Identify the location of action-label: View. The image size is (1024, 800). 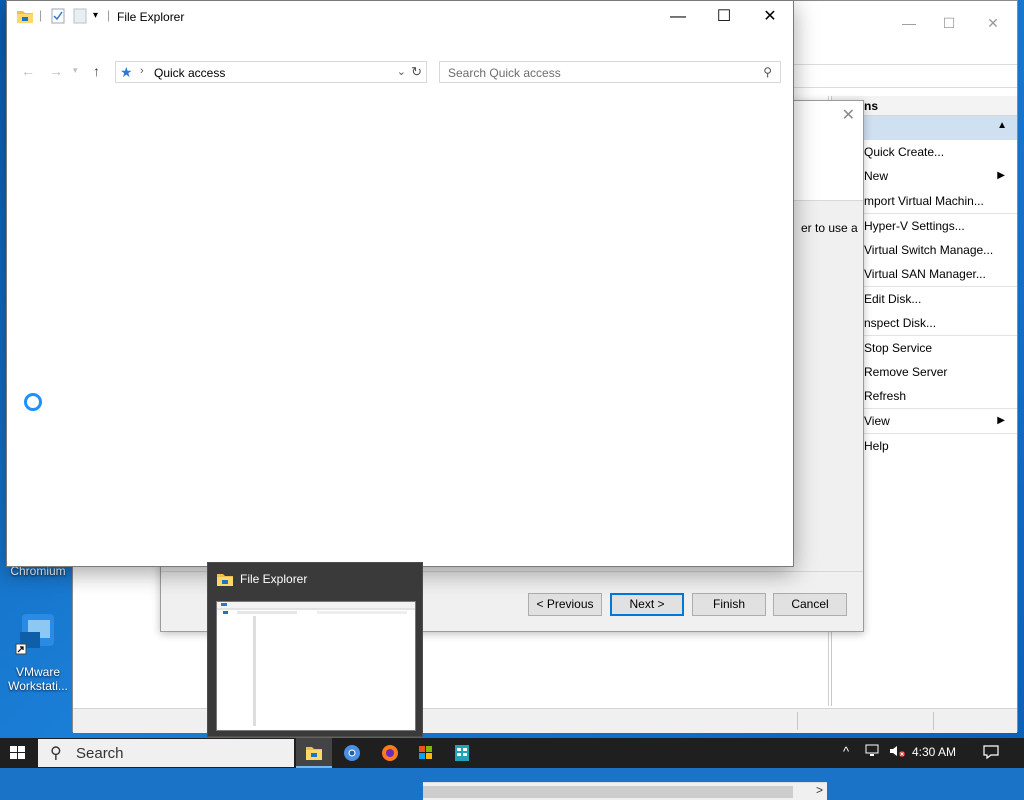
(877, 421).